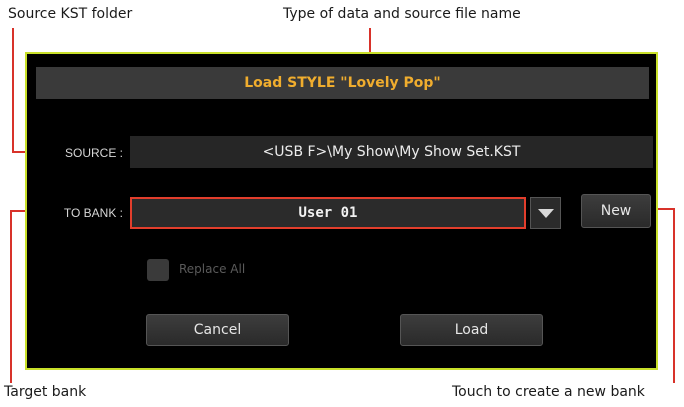 The width and height of the screenshot is (684, 407). I want to click on bank-dropdown-button, so click(545, 213).